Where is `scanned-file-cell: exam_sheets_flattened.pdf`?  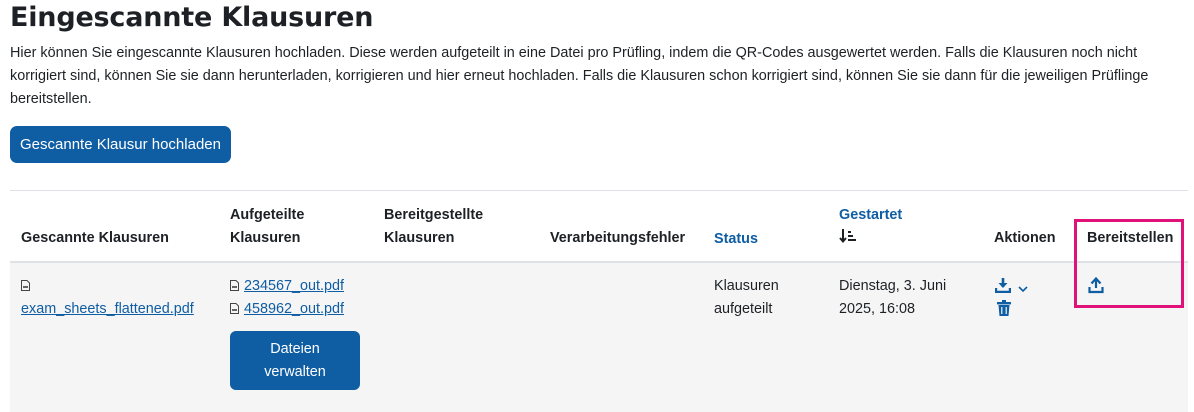
scanned-file-cell: exam_sheets_flattened.pdf is located at coordinates (107, 298).